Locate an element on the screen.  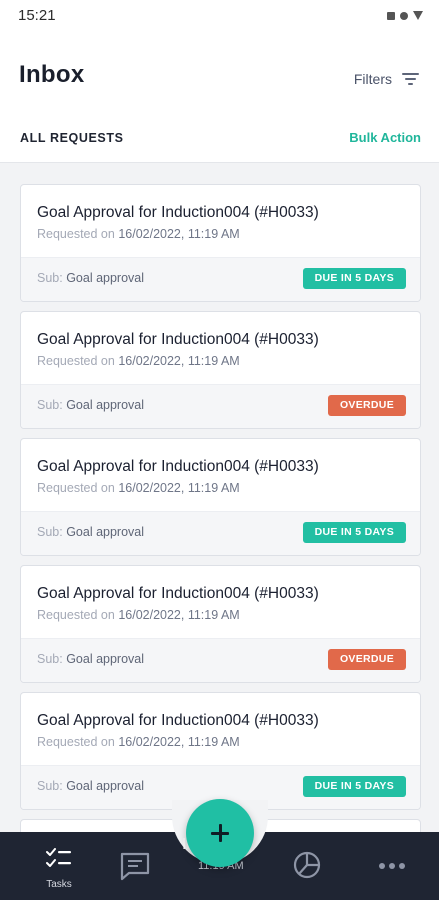
status-bar: 15:21 is located at coordinates (219, 17).